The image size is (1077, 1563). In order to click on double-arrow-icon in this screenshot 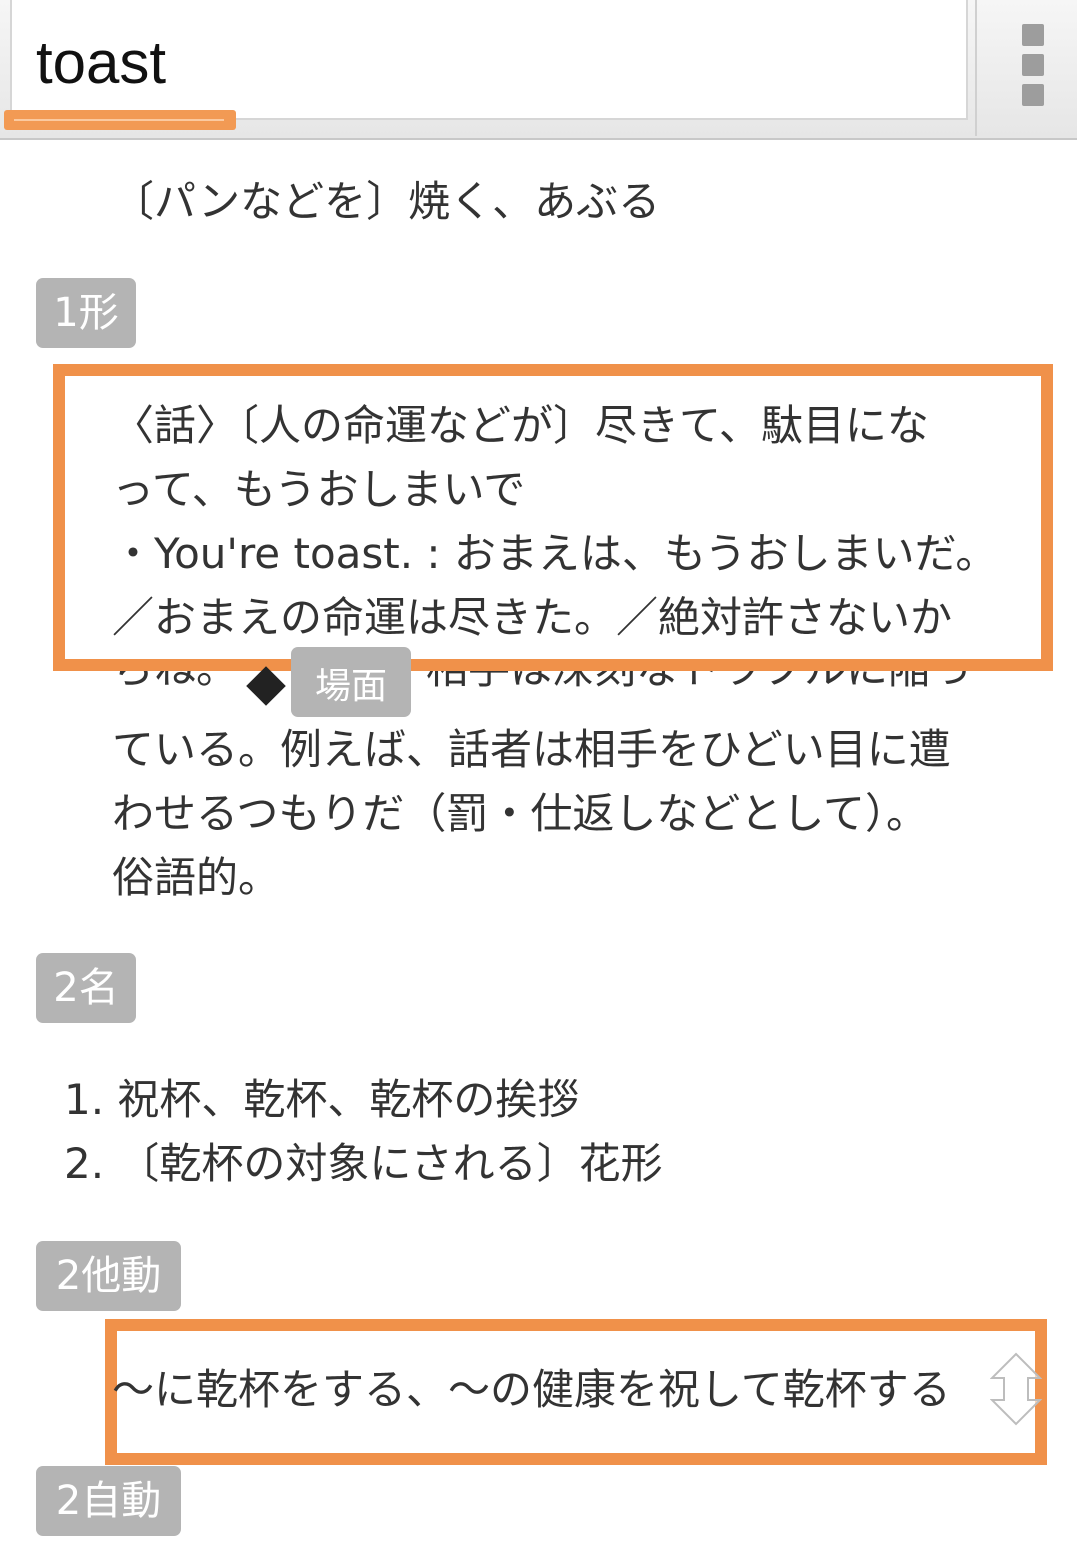, I will do `click(1016, 1389)`.